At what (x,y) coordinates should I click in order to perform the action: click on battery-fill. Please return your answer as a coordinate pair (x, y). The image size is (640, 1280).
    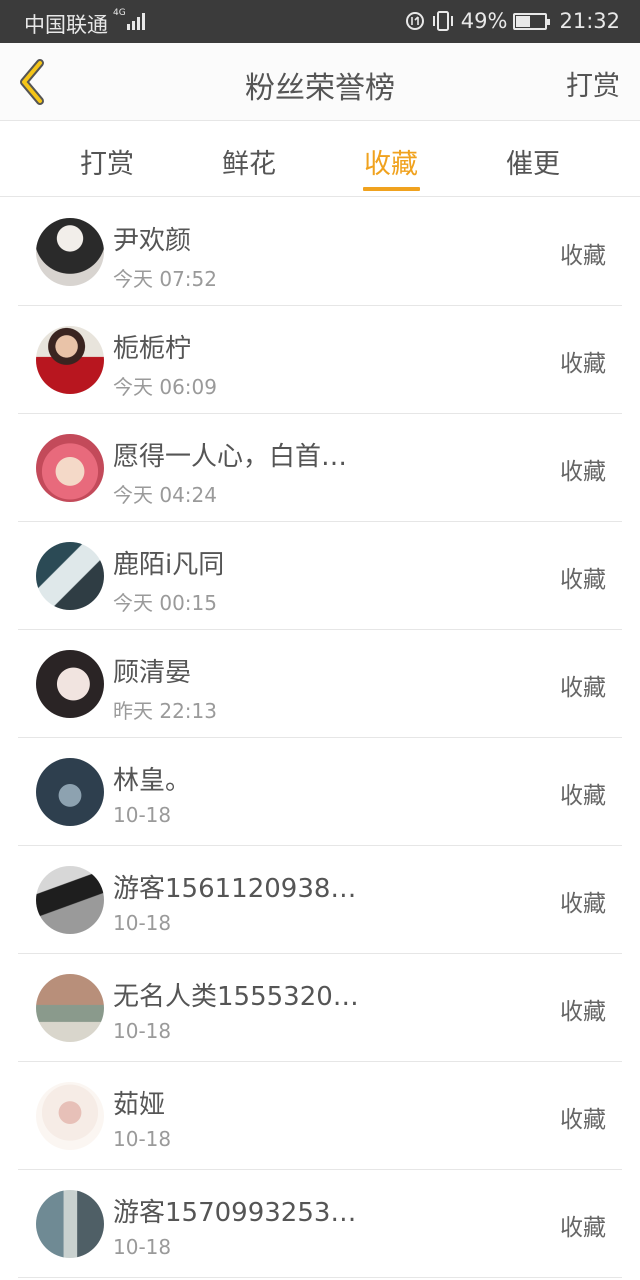
    Looking at the image, I should click on (523, 21).